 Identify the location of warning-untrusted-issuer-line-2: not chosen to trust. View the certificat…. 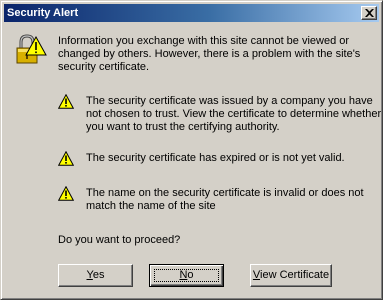
(234, 114).